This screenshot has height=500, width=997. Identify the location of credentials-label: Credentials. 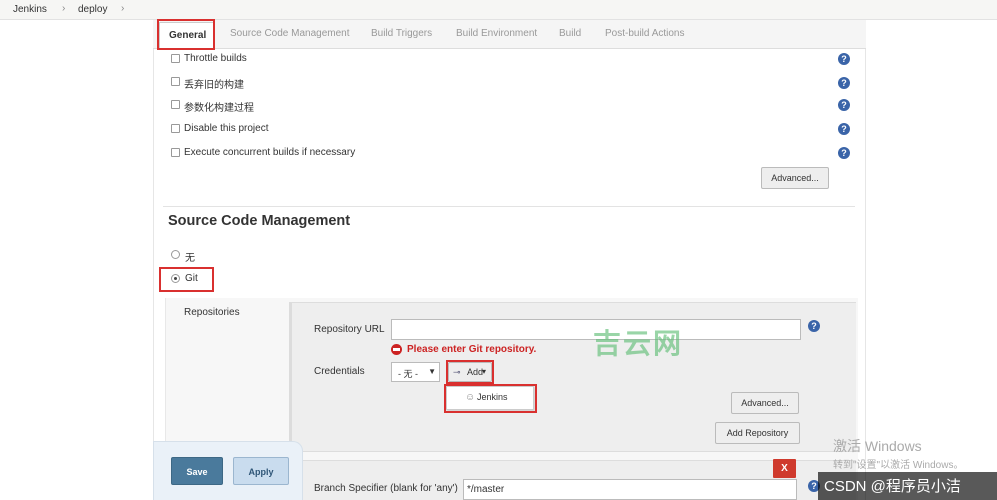
(339, 371).